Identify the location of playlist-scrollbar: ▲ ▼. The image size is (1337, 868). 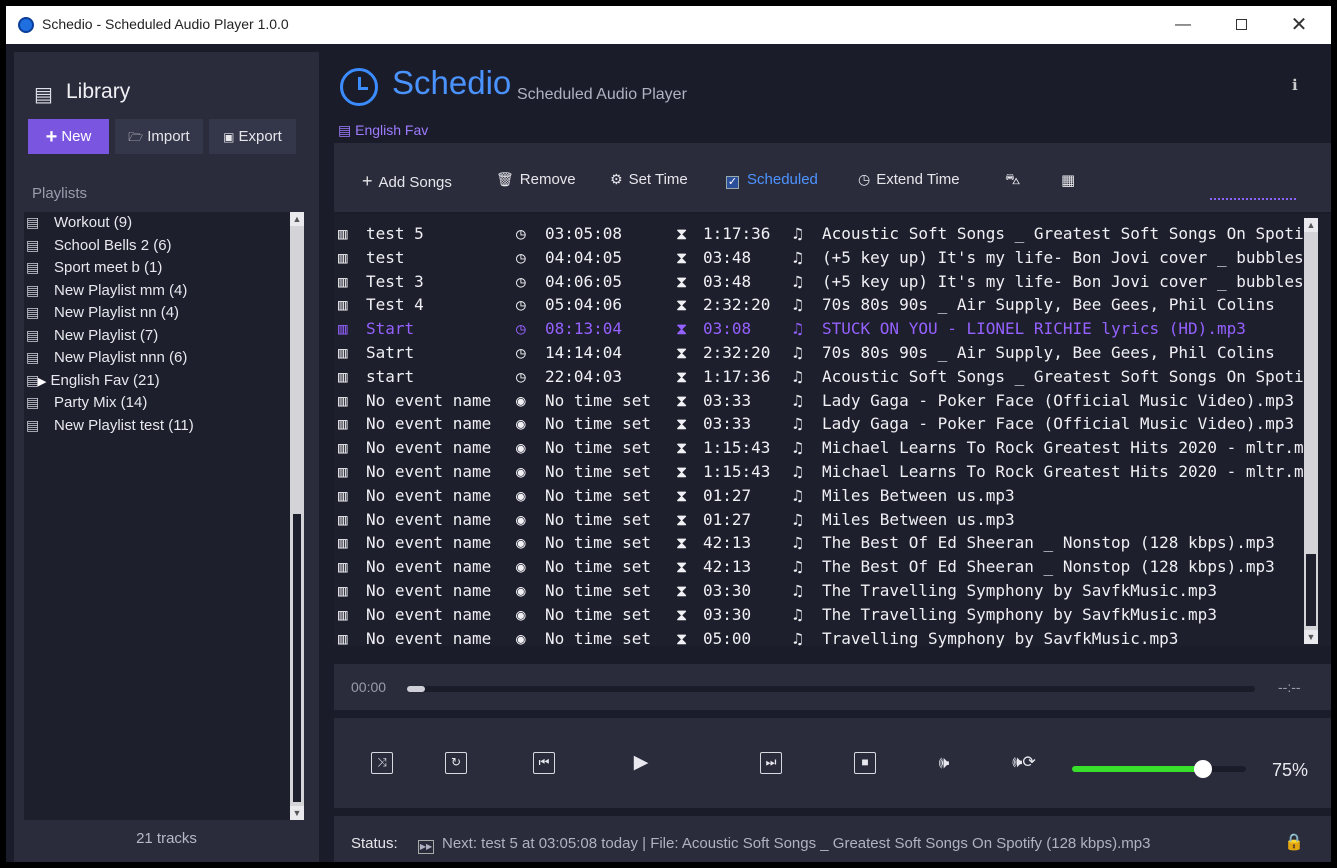
(297, 516).